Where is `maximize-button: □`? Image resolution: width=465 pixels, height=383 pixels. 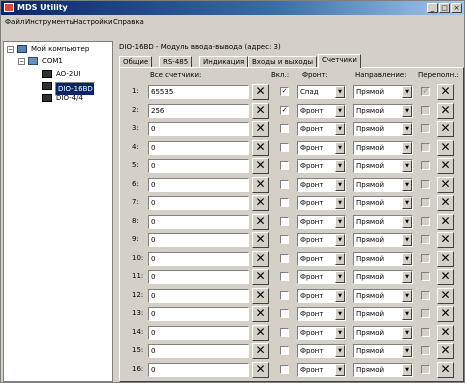
maximize-button: □ is located at coordinates (444, 8).